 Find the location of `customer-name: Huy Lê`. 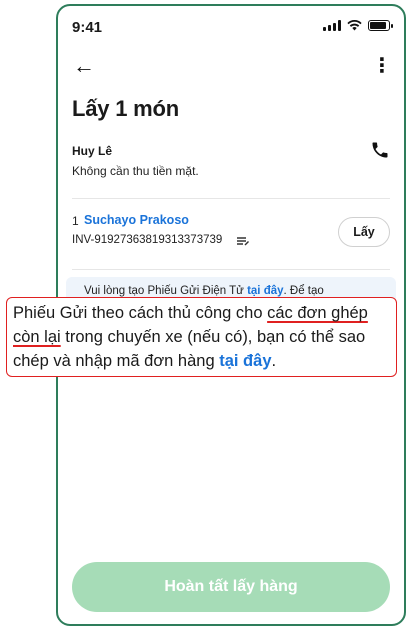

customer-name: Huy Lê is located at coordinates (92, 151).